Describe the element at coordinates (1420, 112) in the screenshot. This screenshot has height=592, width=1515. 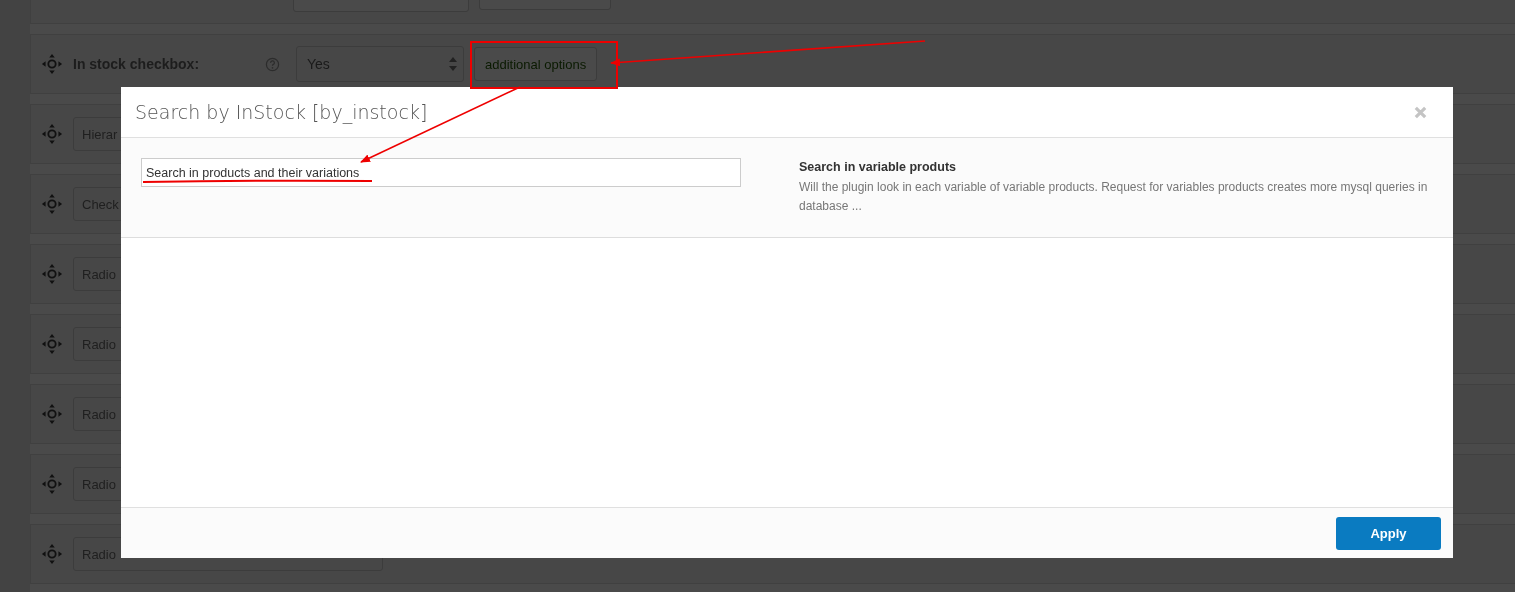
I see `close-icon` at that location.